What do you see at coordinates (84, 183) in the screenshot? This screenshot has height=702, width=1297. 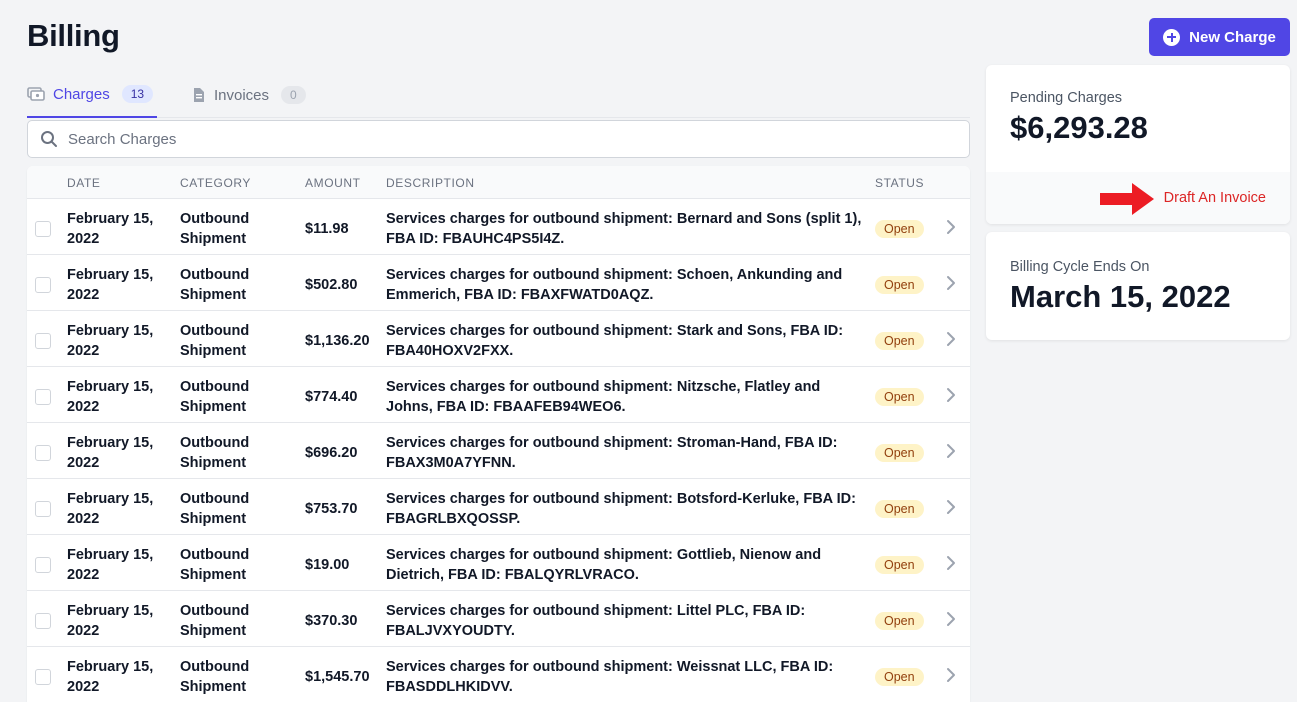 I see `header-date: DATE` at bounding box center [84, 183].